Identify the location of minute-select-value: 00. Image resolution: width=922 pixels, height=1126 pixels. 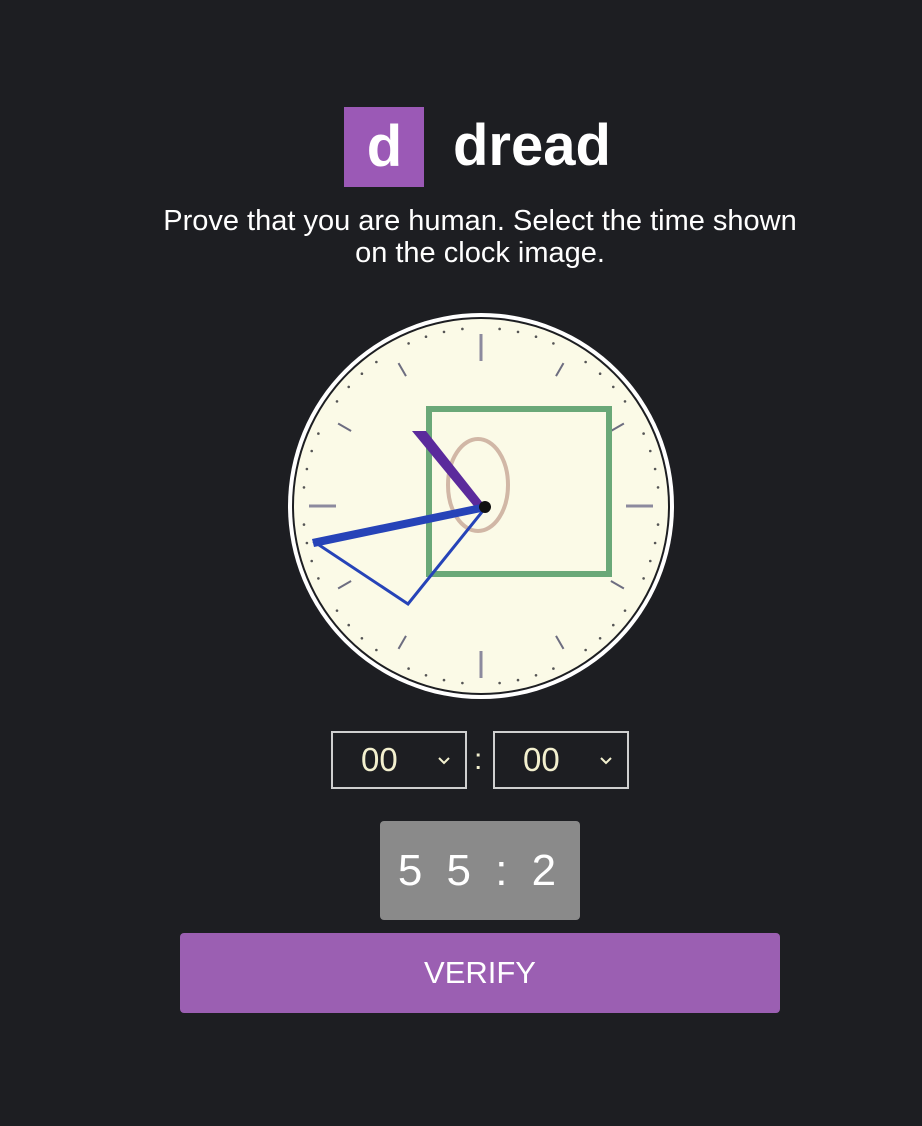
(541, 759).